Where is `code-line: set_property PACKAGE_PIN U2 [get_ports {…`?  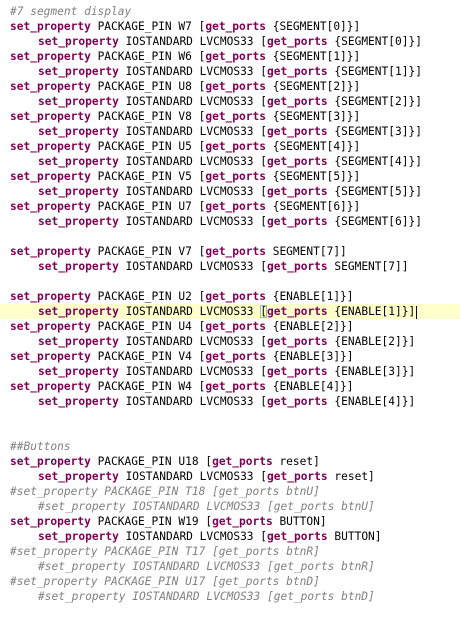
code-line: set_property PACKAGE_PIN U2 [get_ports {… is located at coordinates (230, 296).